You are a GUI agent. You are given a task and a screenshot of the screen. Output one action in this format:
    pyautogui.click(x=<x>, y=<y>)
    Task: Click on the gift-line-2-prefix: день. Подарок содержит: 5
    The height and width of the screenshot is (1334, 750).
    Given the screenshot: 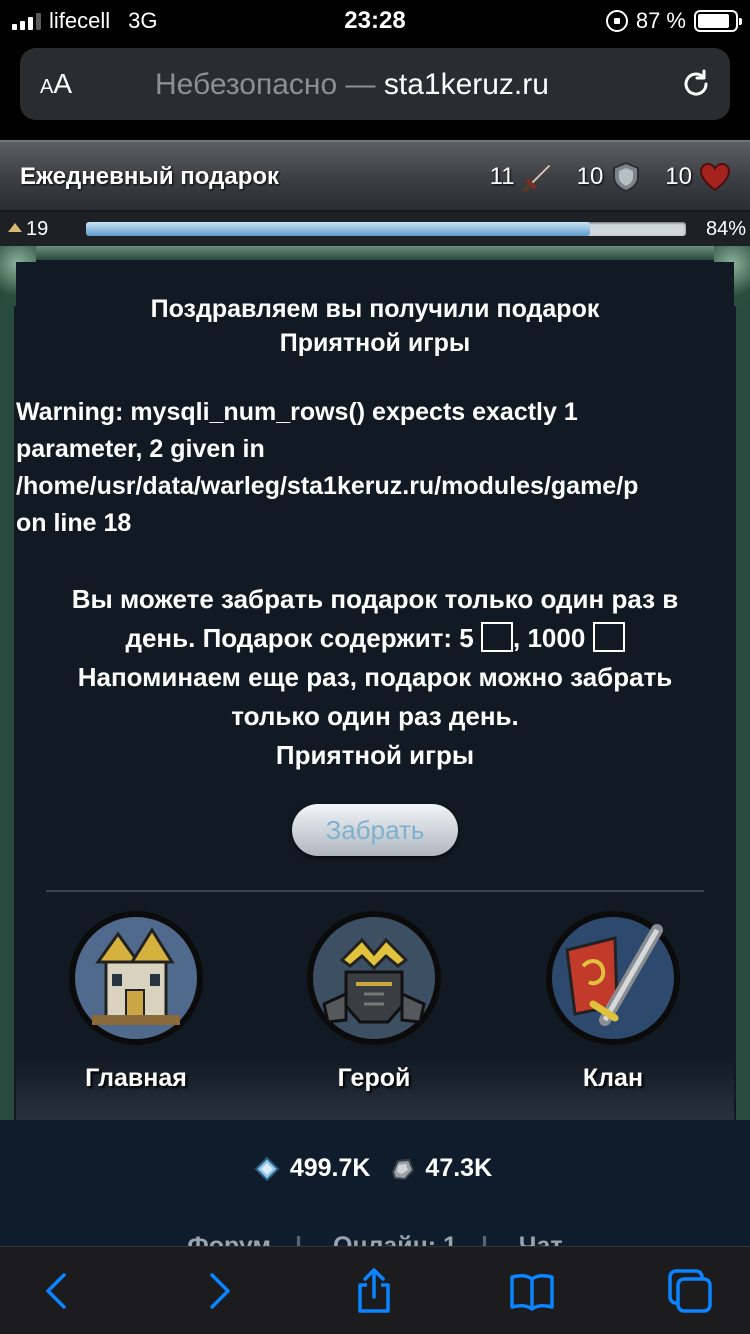 What is the action you would take?
    pyautogui.click(x=299, y=638)
    